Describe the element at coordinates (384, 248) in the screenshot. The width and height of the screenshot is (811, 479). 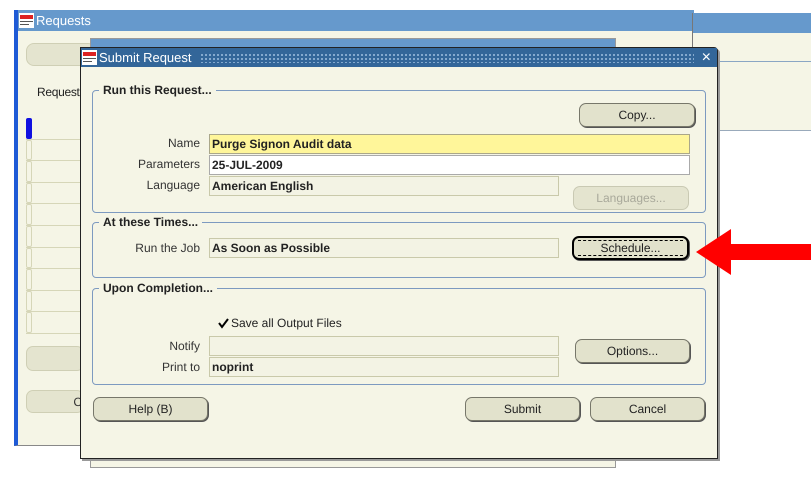
I see `text-field: As Soon as Possible` at that location.